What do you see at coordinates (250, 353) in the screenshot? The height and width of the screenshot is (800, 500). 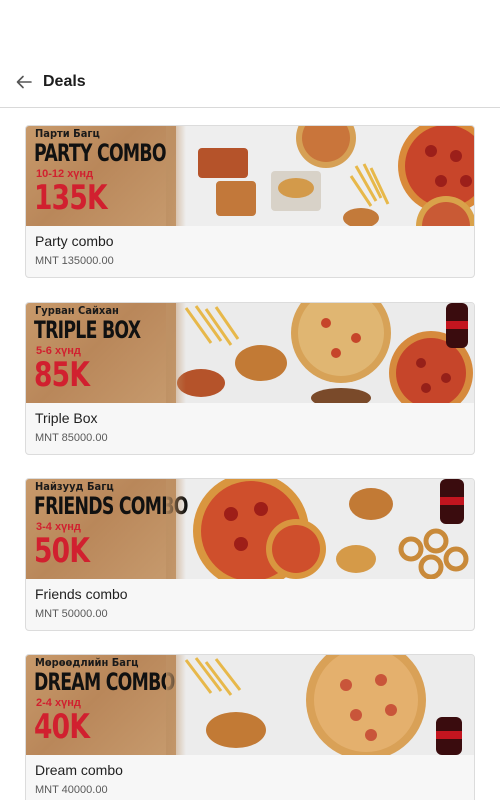 I see `deal-banner: Гурван Сайхан TRIPLE BOX 5-6 хүнд 85K` at bounding box center [250, 353].